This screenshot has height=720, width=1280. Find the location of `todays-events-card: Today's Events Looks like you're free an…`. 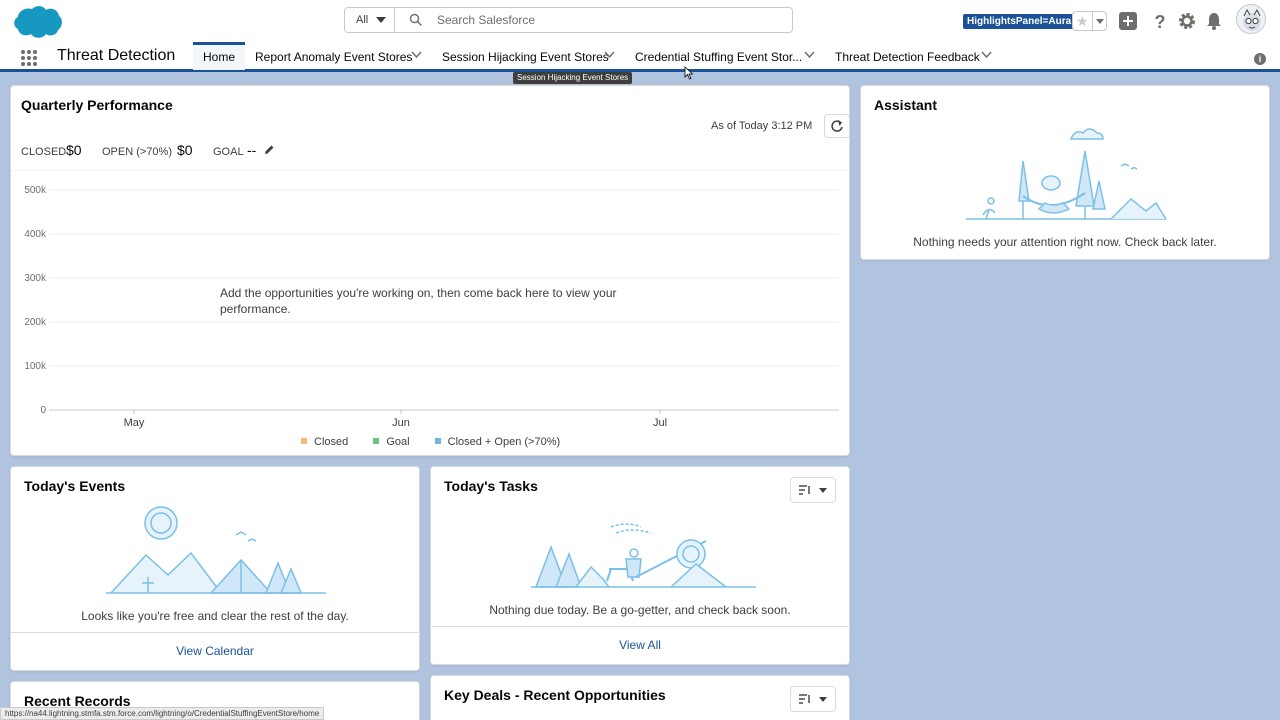

todays-events-card: Today's Events Looks like you're free an… is located at coordinates (215, 568).